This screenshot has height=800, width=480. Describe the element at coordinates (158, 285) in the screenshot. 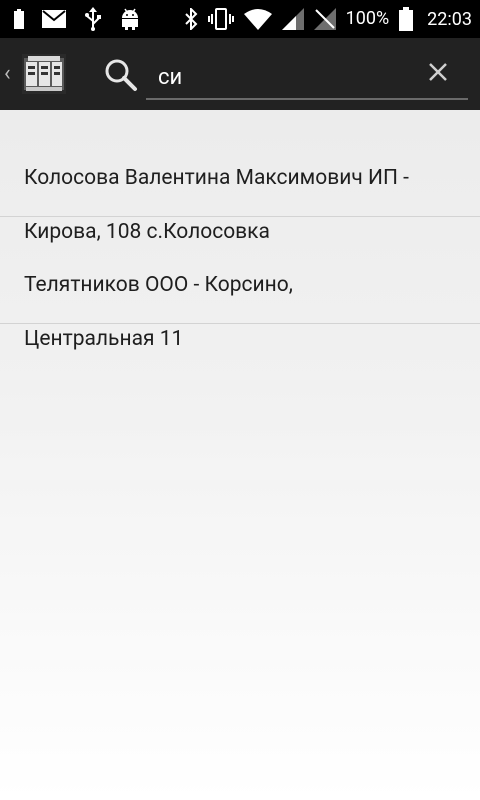

I see `list-item-line1: Телятников ООО - Корсино,` at that location.